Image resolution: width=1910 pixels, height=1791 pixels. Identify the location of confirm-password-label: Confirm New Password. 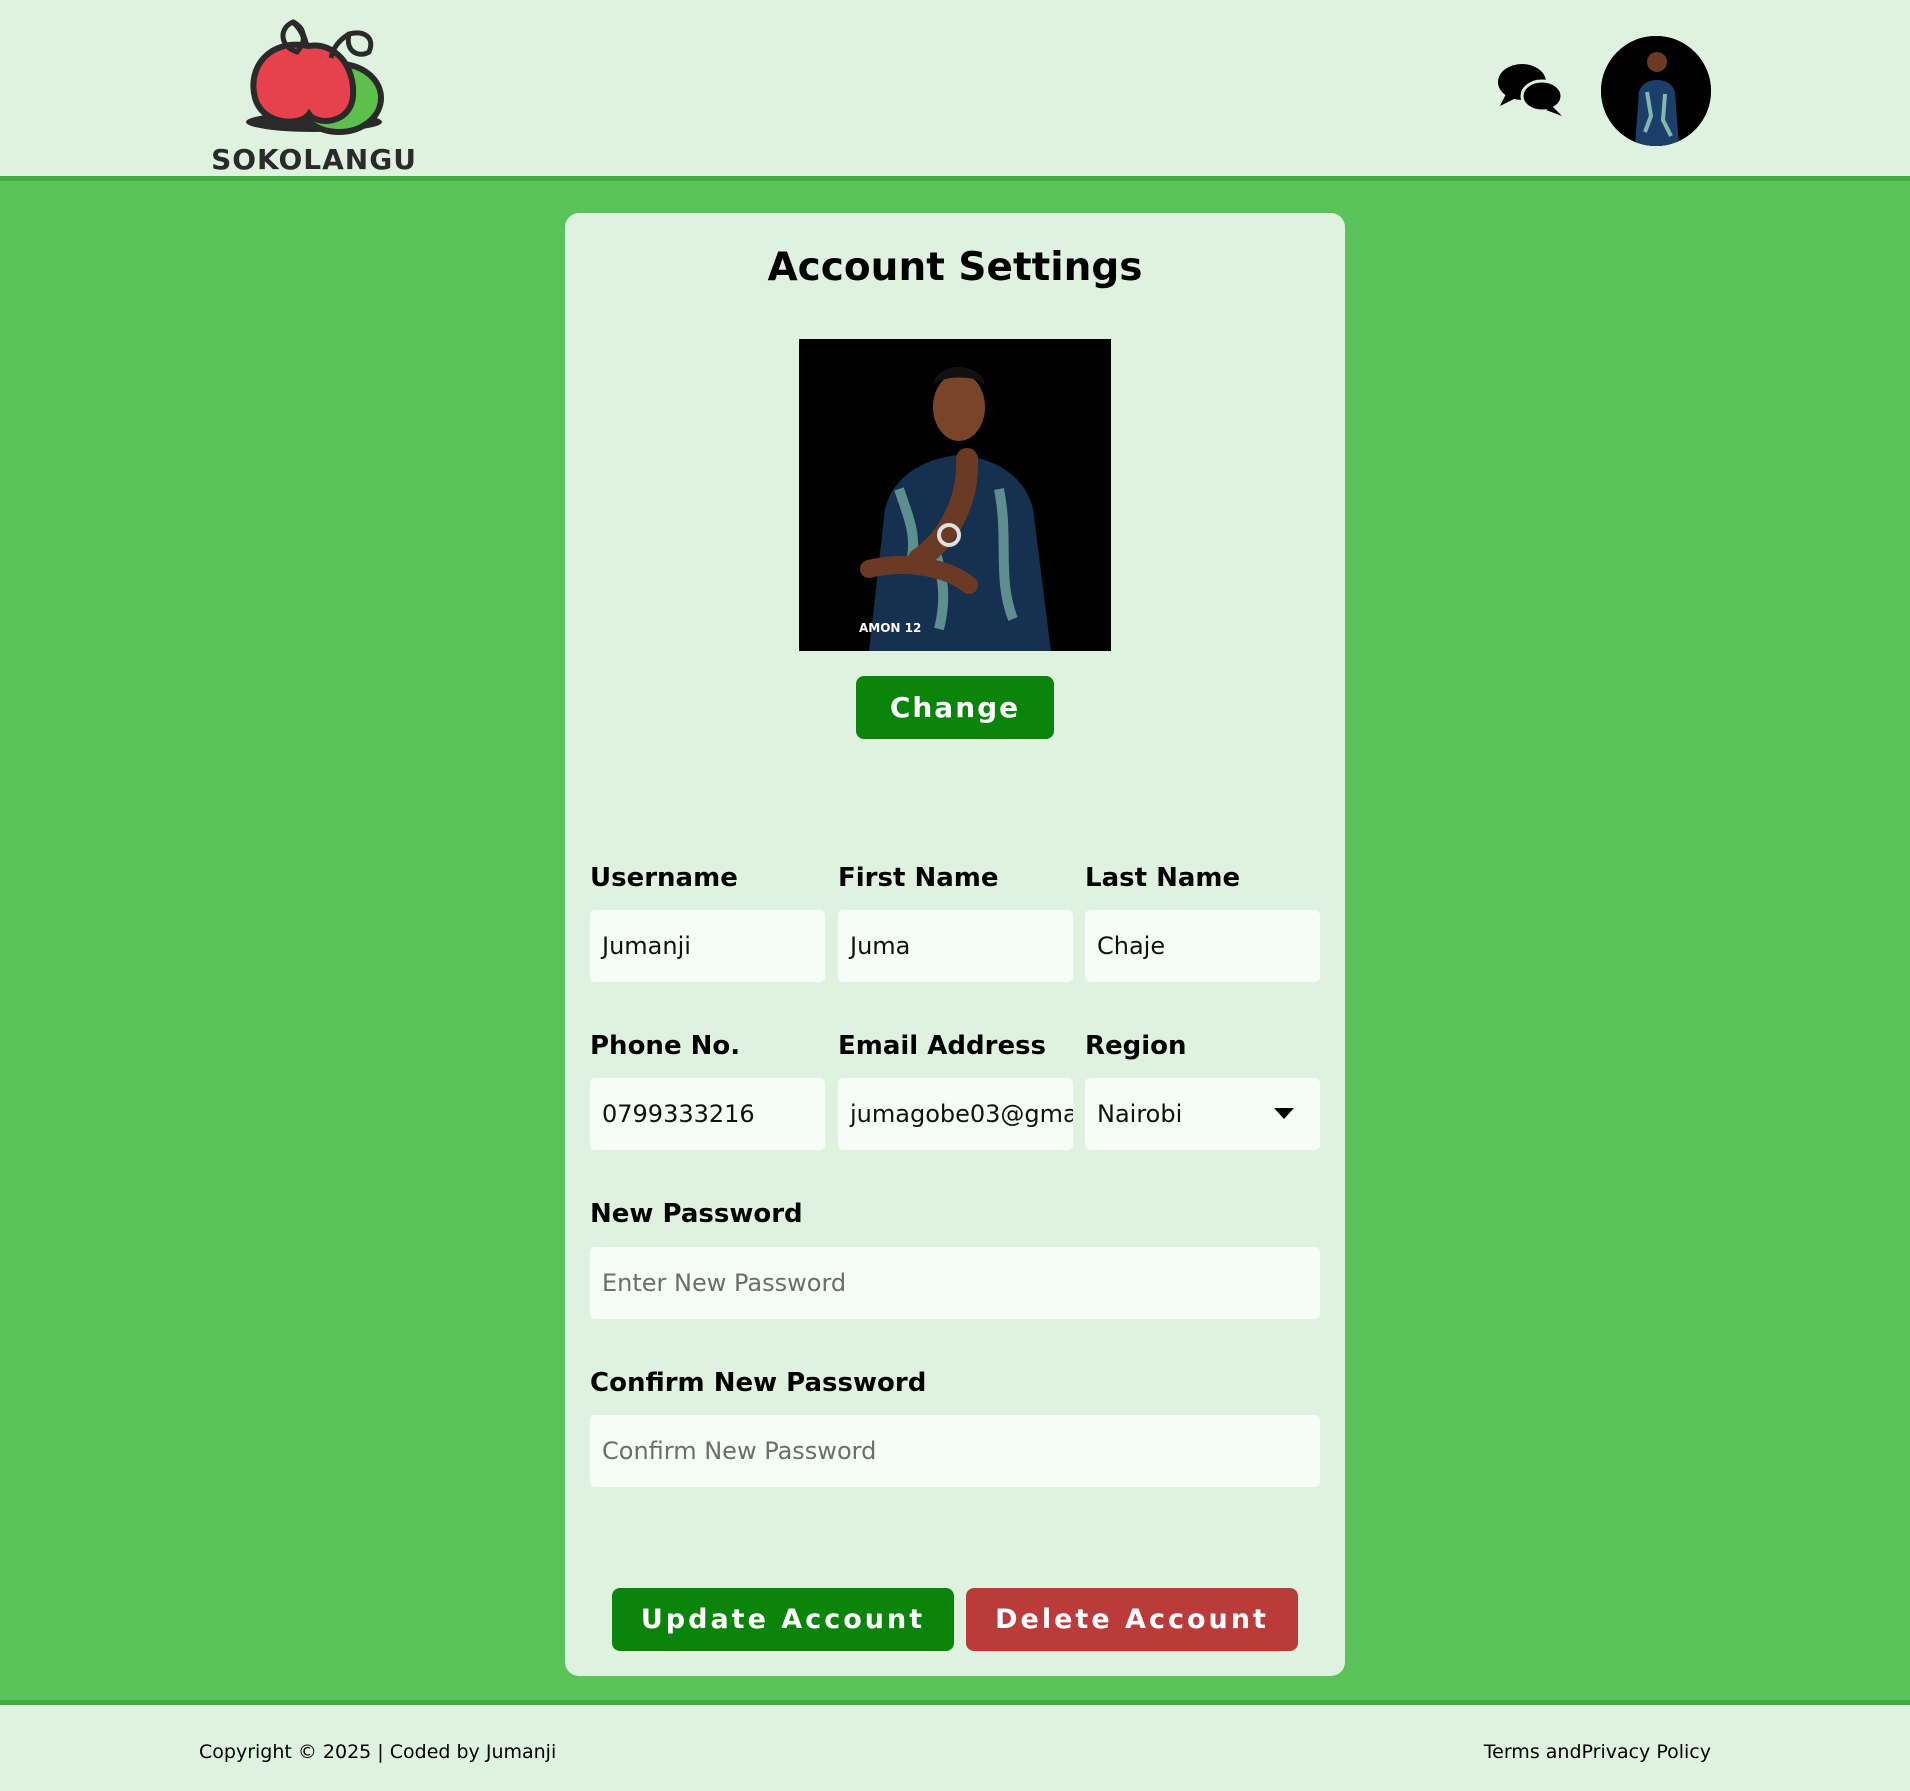
(758, 1383).